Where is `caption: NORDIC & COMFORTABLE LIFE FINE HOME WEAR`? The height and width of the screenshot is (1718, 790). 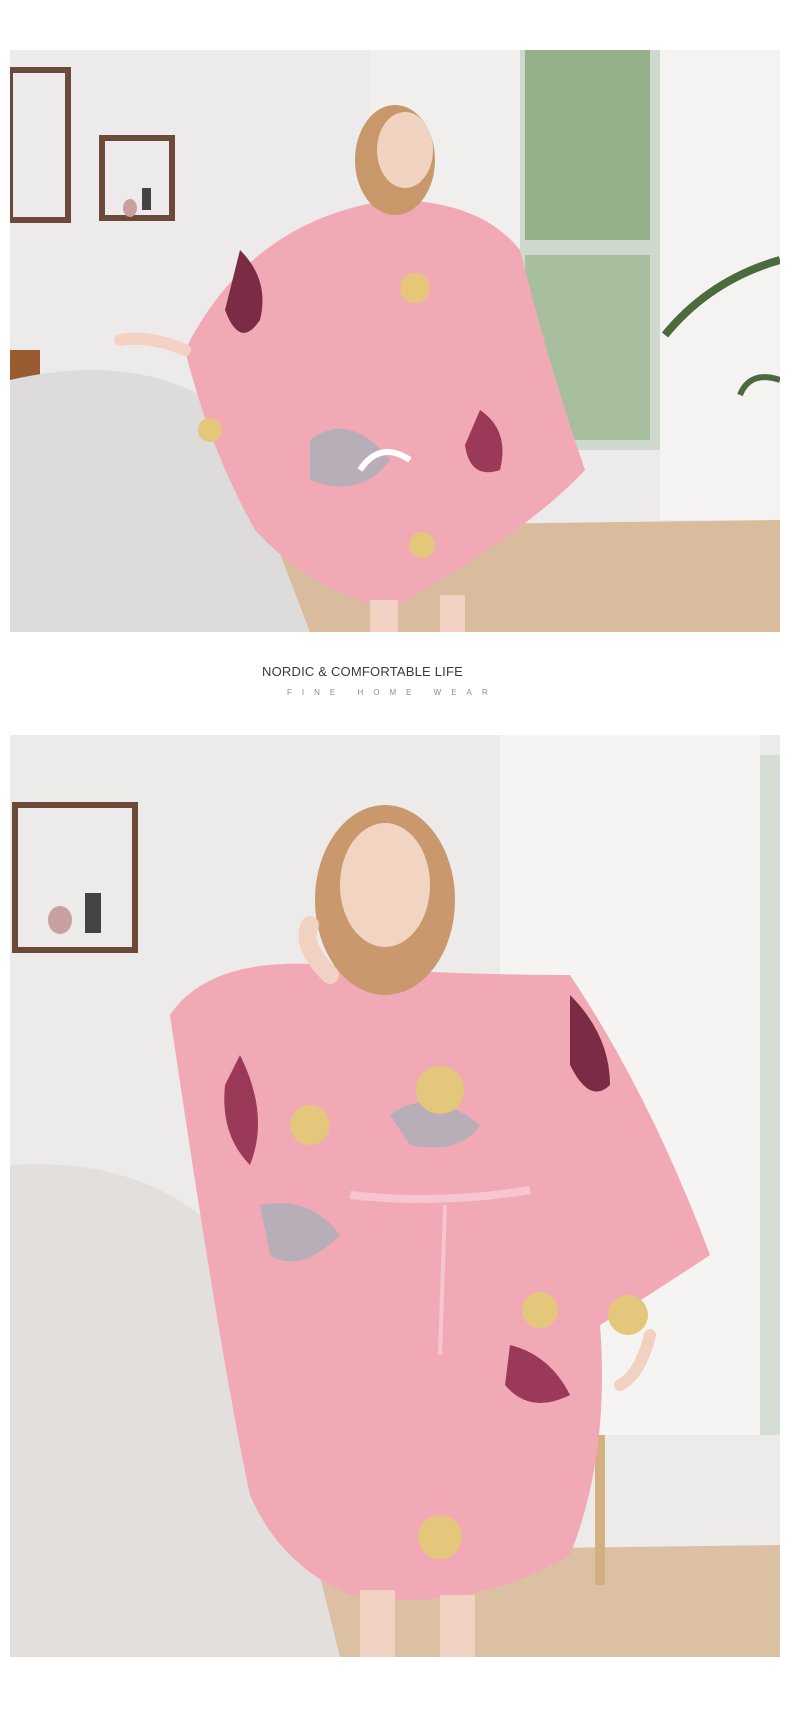 caption: NORDIC & COMFORTABLE LIFE FINE HOME WEAR is located at coordinates (395, 689).